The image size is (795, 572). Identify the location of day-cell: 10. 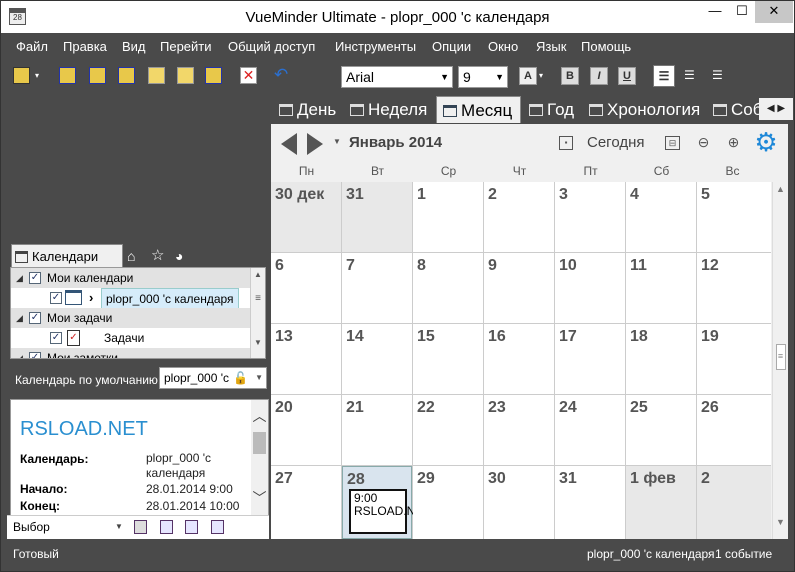
(590, 288).